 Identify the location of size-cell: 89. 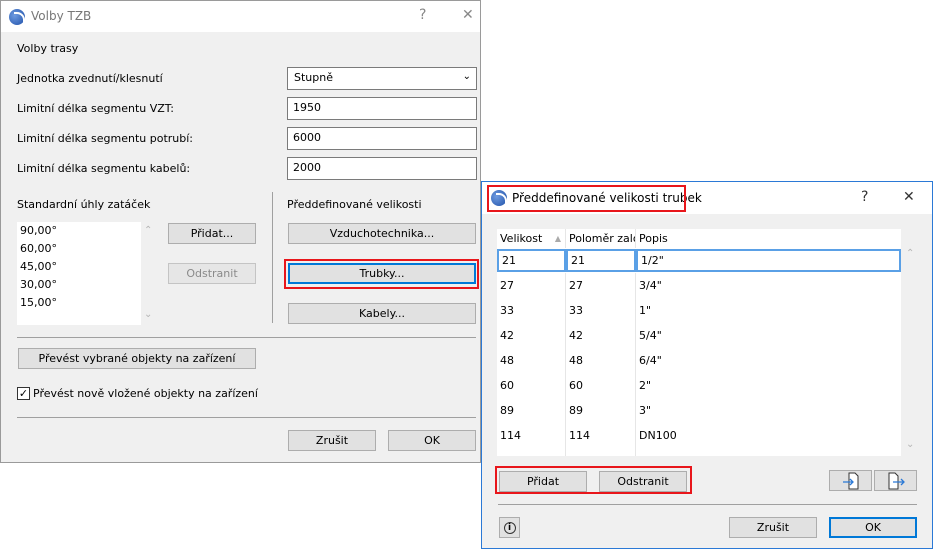
(531, 410).